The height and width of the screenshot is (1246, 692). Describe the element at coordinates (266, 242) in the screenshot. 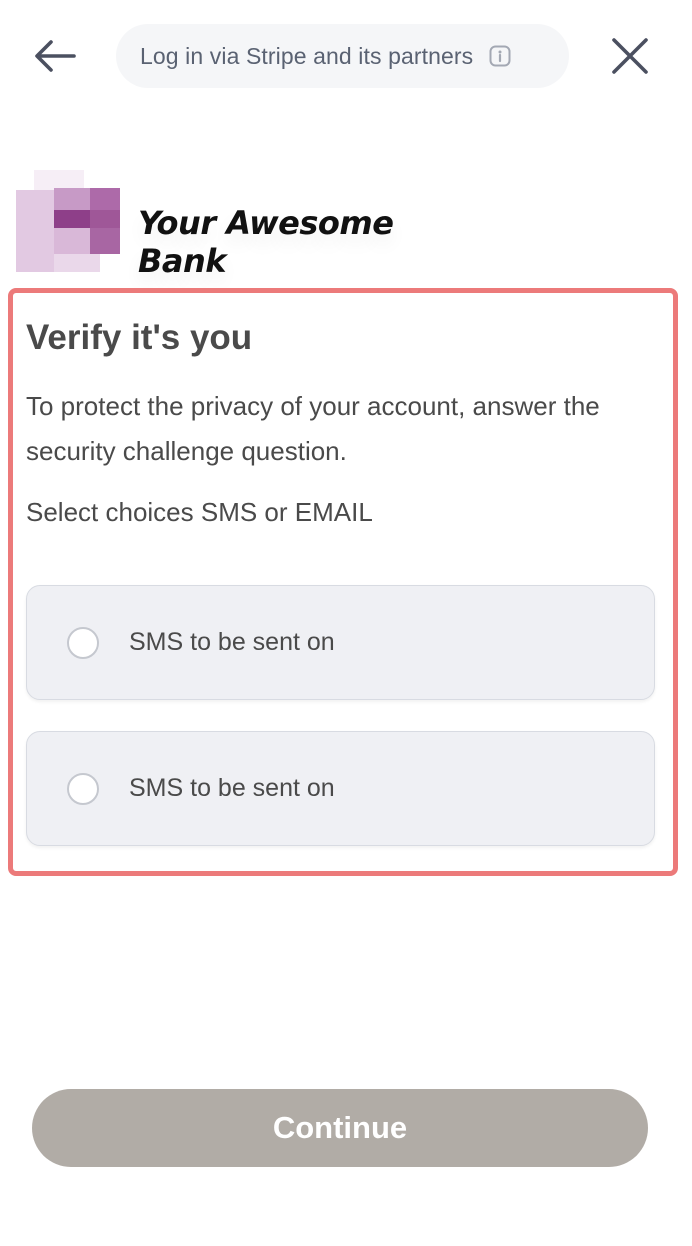

I see `bank-name: Your Awesome Bank` at that location.